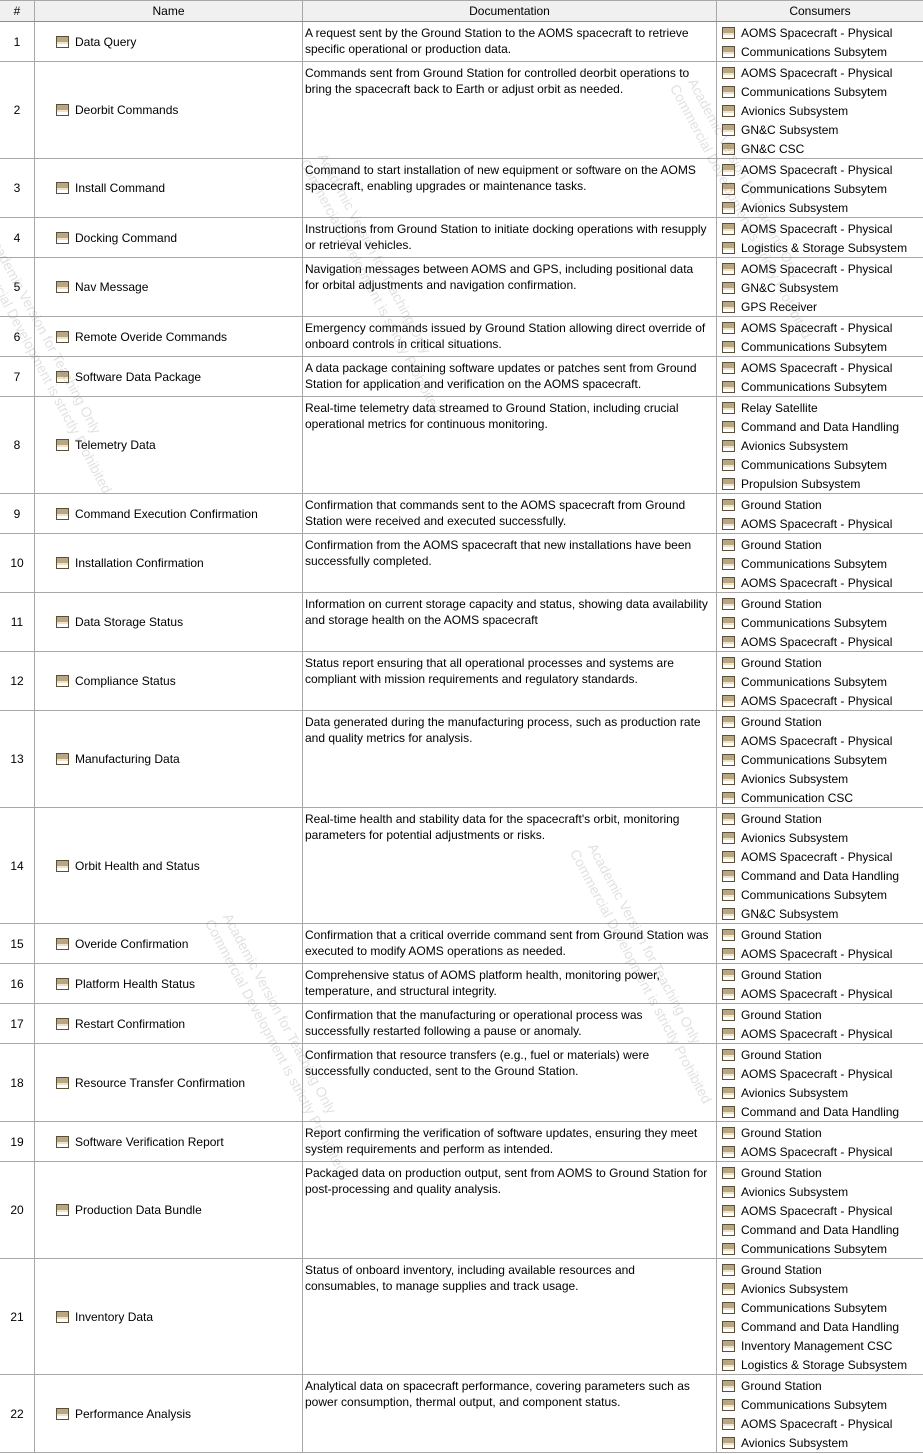 This screenshot has height=1454, width=923. Describe the element at coordinates (169, 1316) in the screenshot. I see `name-cell: Inventory Data` at that location.